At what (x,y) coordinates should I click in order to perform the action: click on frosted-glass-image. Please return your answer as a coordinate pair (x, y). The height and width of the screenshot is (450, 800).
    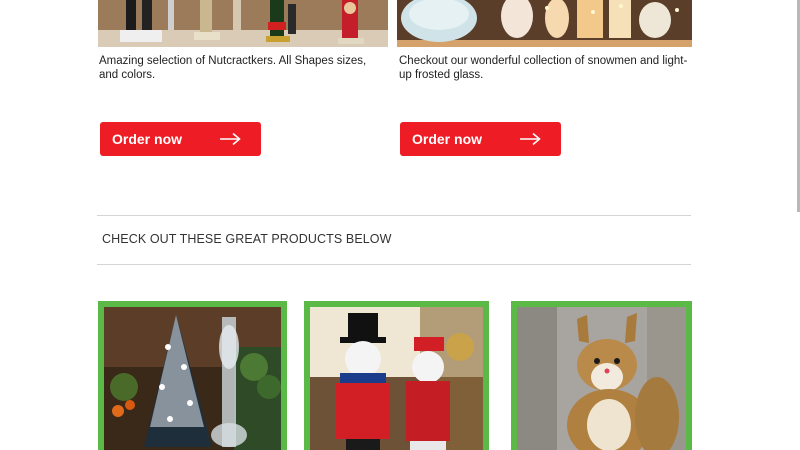
    Looking at the image, I should click on (544, 23).